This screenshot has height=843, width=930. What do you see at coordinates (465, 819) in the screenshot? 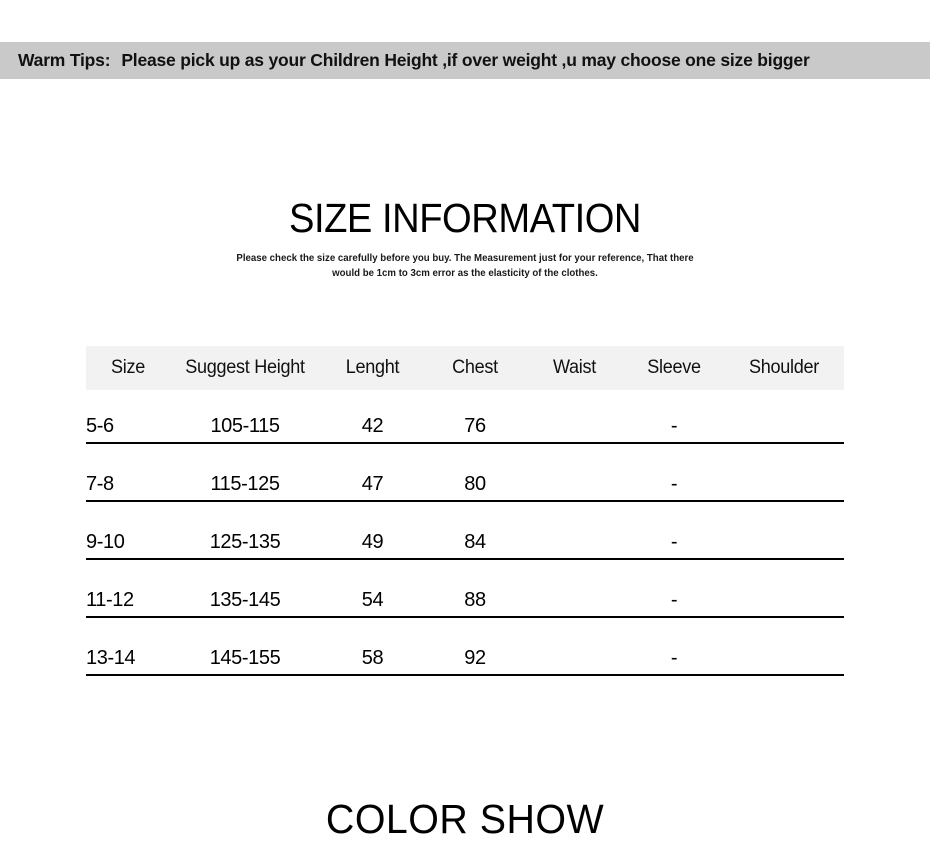
I see `color-show-title: COLOR SHOW` at bounding box center [465, 819].